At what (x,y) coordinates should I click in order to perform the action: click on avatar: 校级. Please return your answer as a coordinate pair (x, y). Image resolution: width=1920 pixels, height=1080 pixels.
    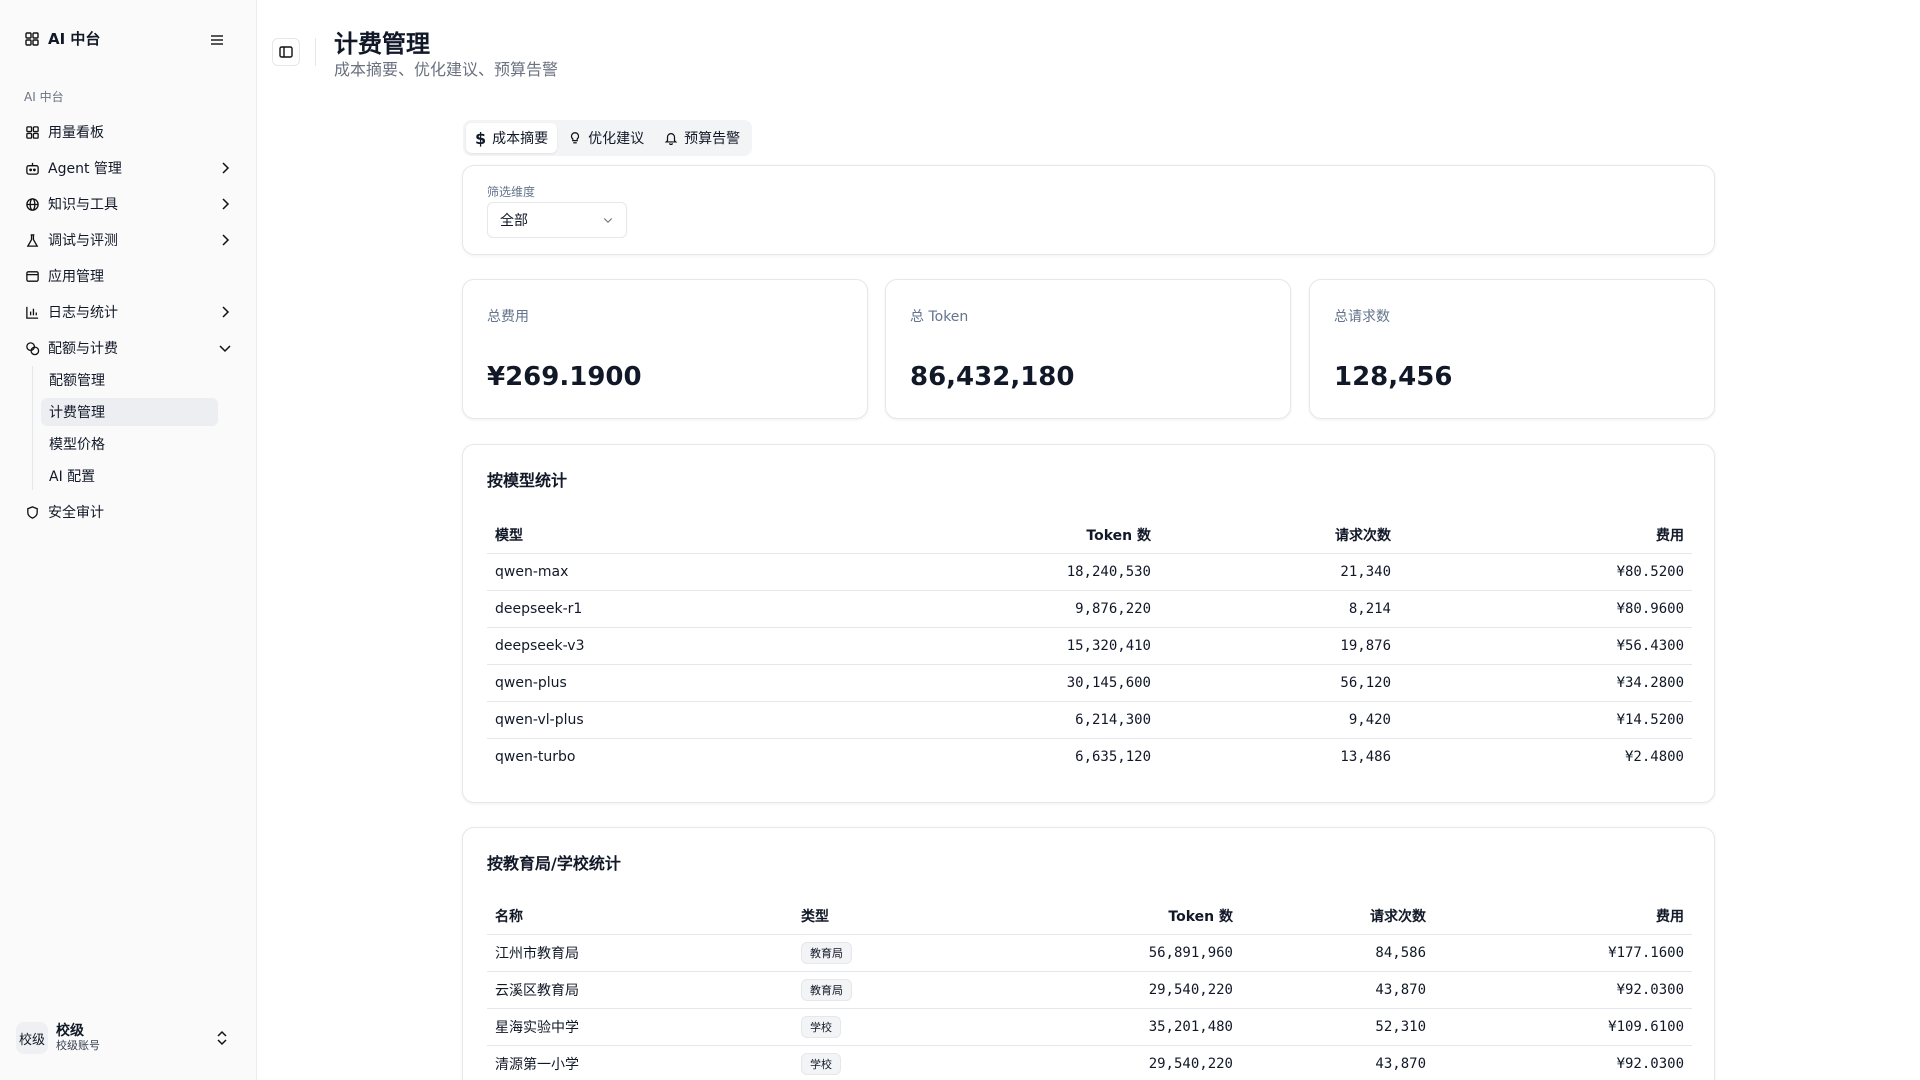
    Looking at the image, I should click on (32, 1038).